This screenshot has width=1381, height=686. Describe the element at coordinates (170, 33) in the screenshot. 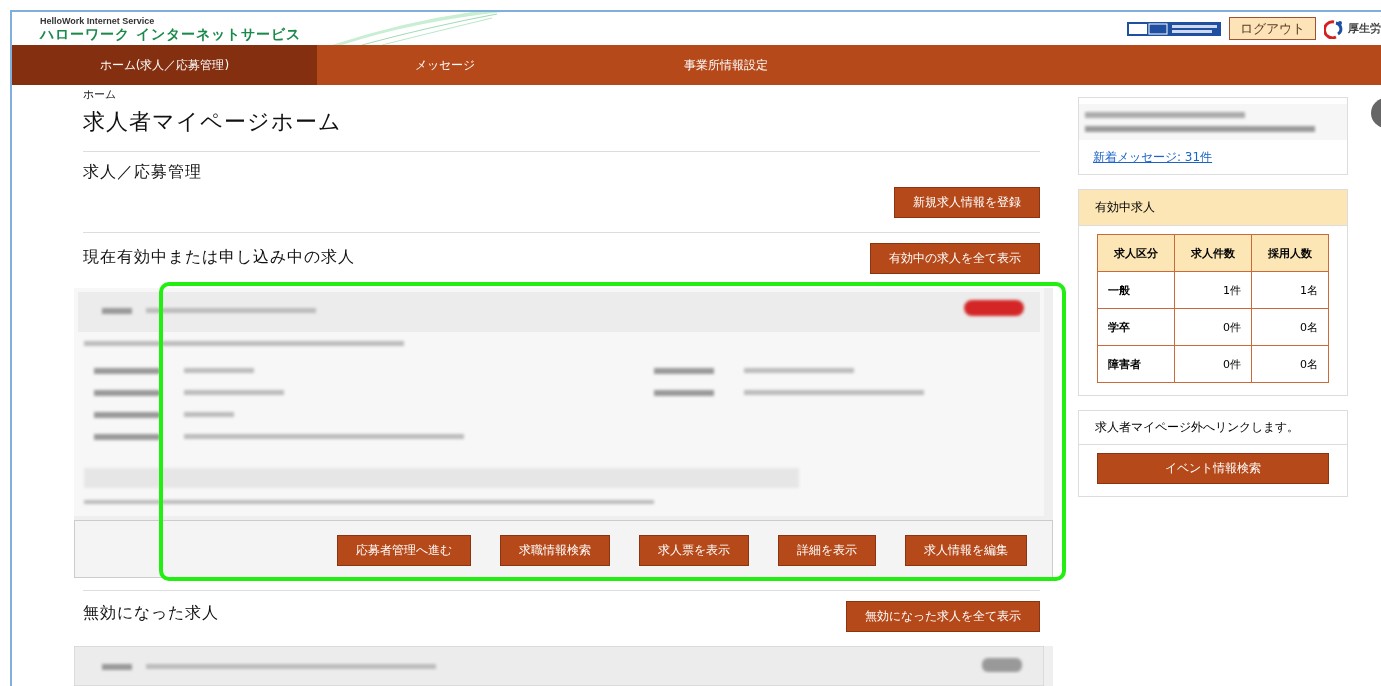

I see `logo-title: ハローワーク インターネットサービス` at that location.